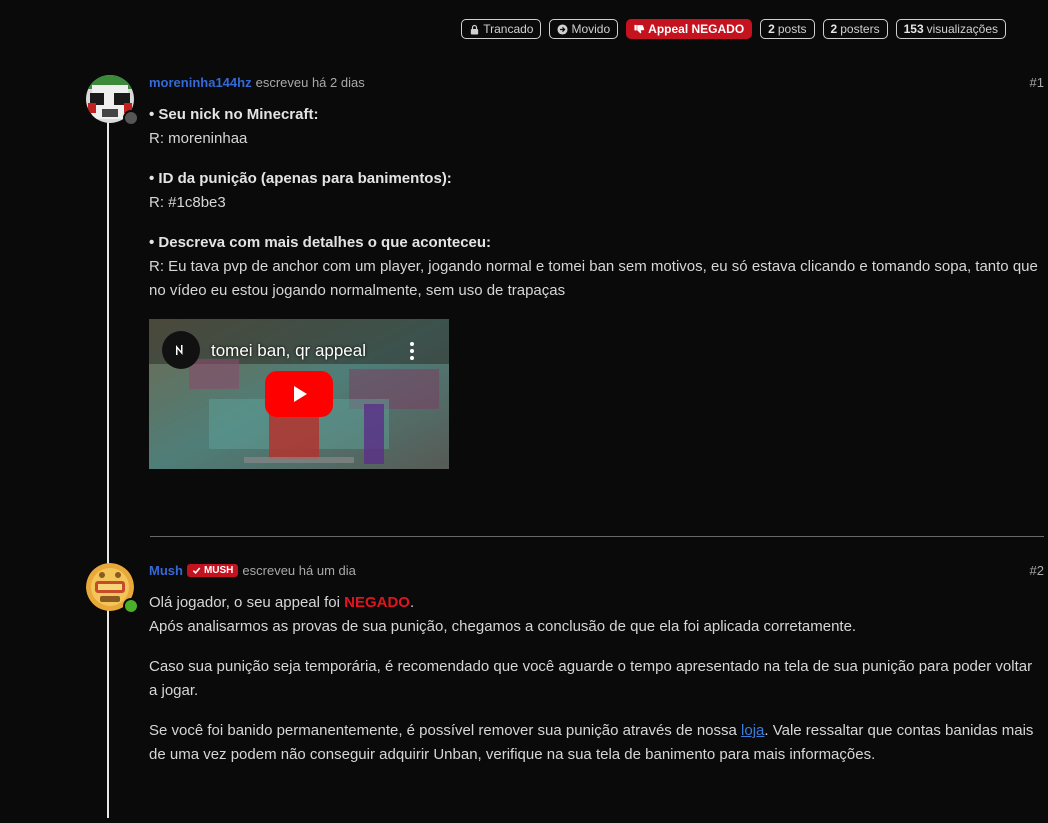  Describe the element at coordinates (950, 29) in the screenshot. I see `views-count-badge: 153 visualizações` at that location.